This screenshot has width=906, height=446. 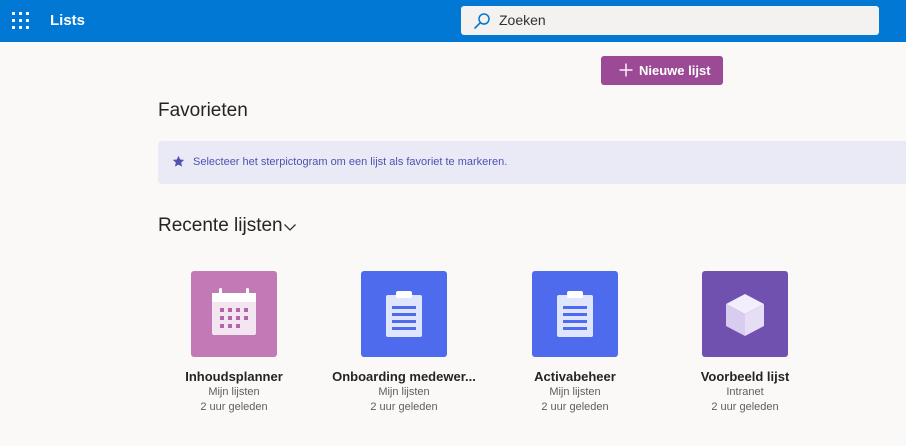 I want to click on app-launcher-icon, so click(x=21, y=21).